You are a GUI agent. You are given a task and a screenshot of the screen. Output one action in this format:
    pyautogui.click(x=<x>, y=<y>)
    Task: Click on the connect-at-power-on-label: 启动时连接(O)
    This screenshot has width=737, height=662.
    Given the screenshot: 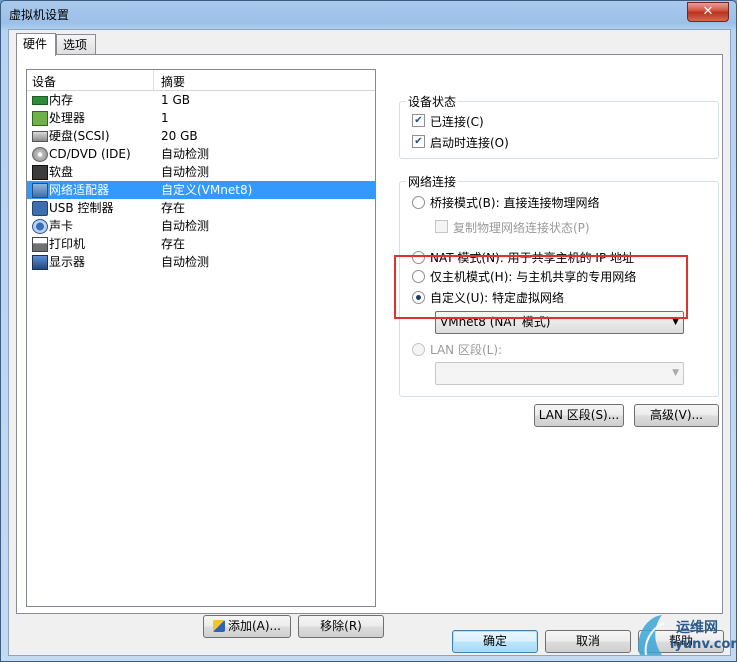 What is the action you would take?
    pyautogui.click(x=469, y=142)
    